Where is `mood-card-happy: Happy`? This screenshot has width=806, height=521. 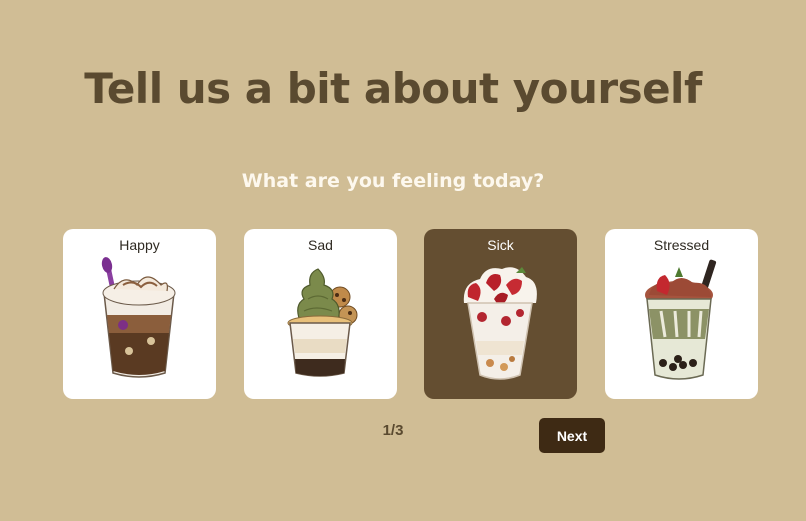 mood-card-happy: Happy is located at coordinates (139, 314).